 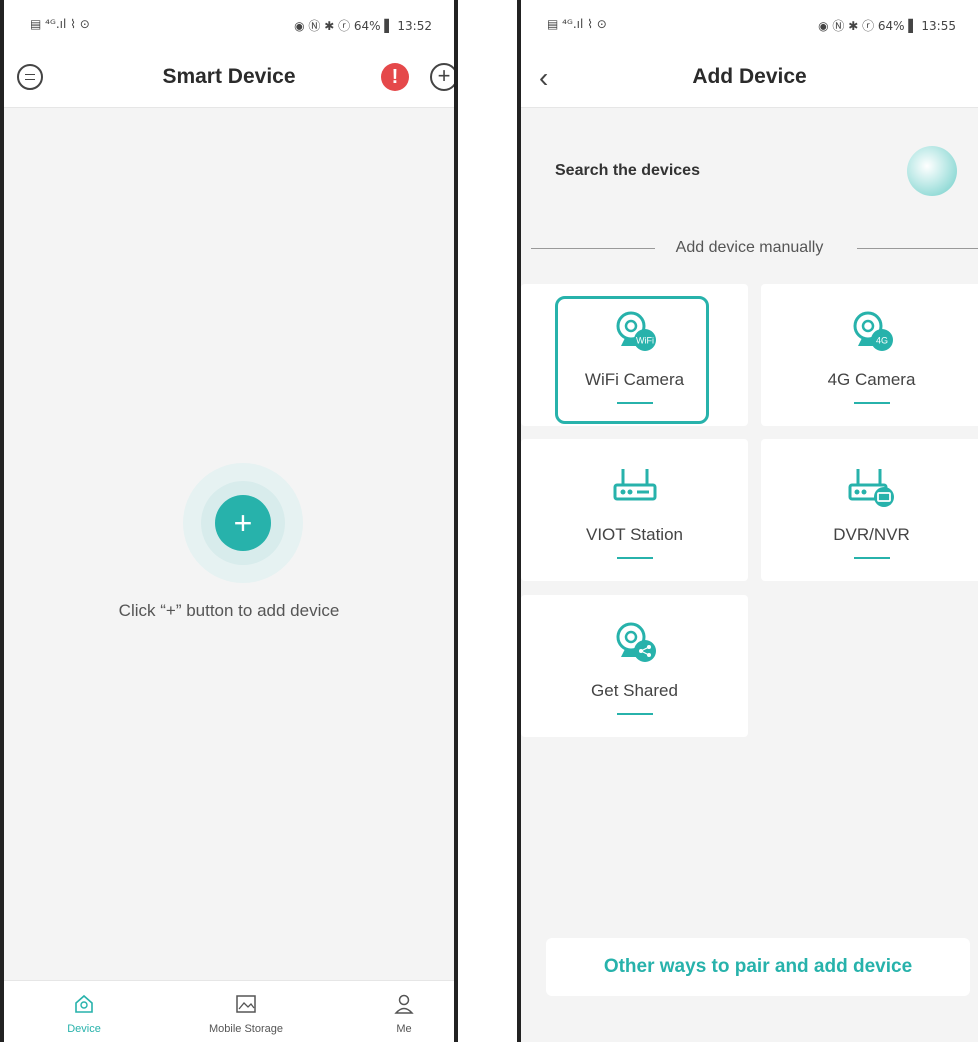 What do you see at coordinates (636, 642) in the screenshot?
I see `share-camera-icon` at bounding box center [636, 642].